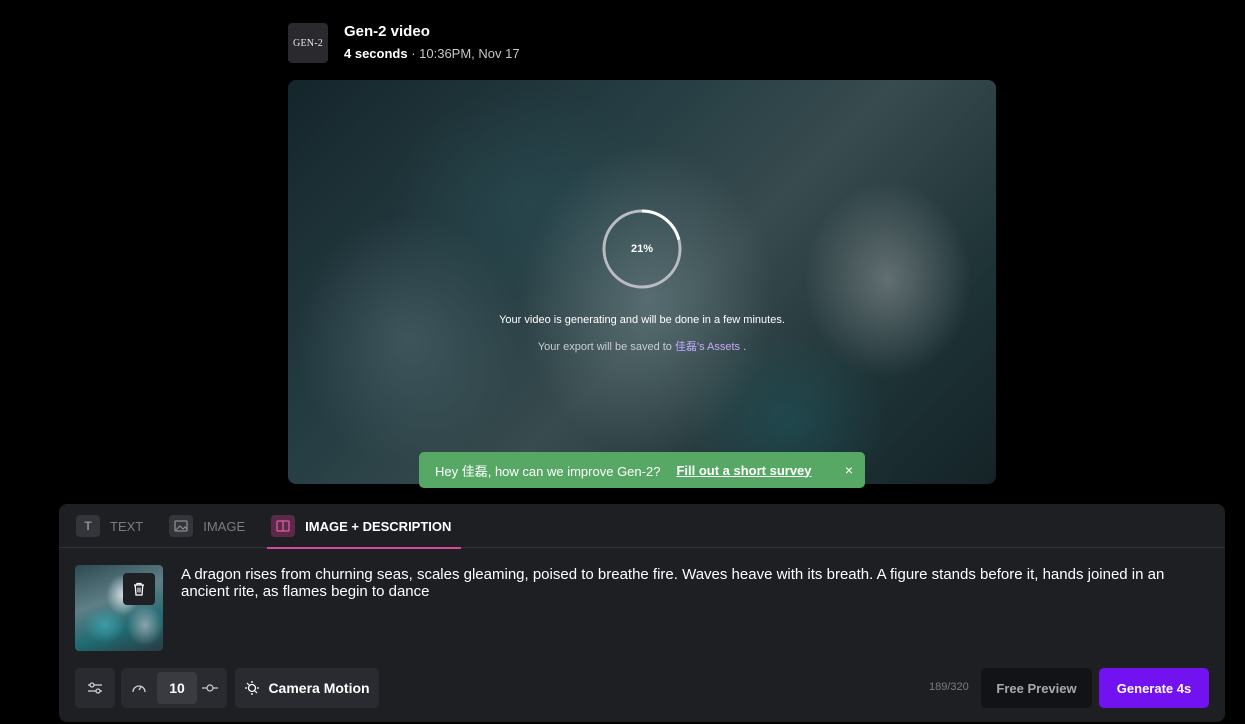 The height and width of the screenshot is (724, 1245). I want to click on tab-image-description-label: IMAGE + DESCRIPTION, so click(378, 526).